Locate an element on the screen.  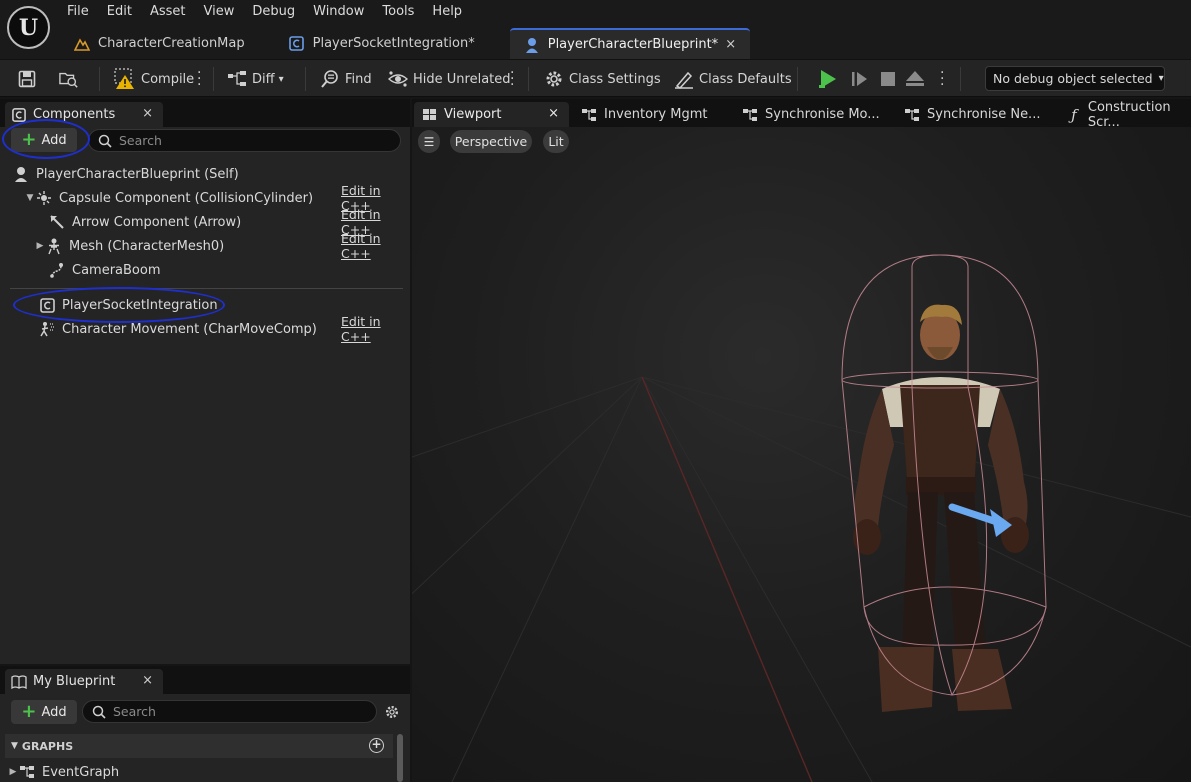
class-defaults-icon is located at coordinates (684, 79).